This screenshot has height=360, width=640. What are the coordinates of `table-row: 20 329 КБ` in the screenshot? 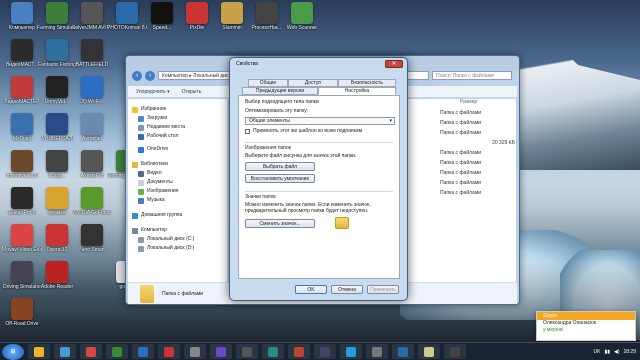 It's located at (477, 143).